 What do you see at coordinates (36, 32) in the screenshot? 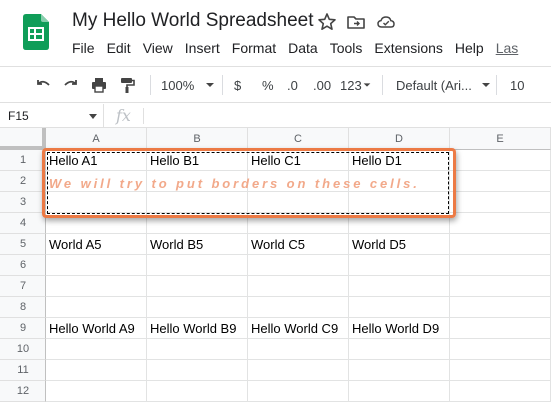
I see `sheets-logo-icon` at bounding box center [36, 32].